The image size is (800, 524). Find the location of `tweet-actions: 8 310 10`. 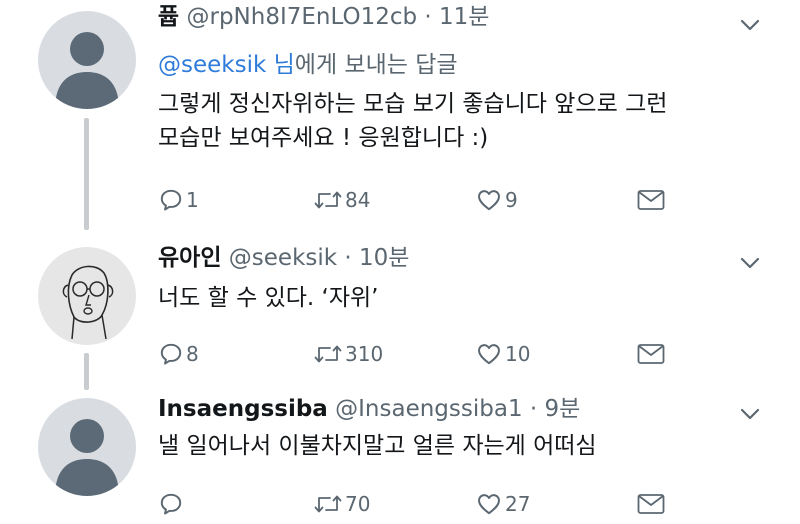

tweet-actions: 8 310 10 is located at coordinates (418, 354).